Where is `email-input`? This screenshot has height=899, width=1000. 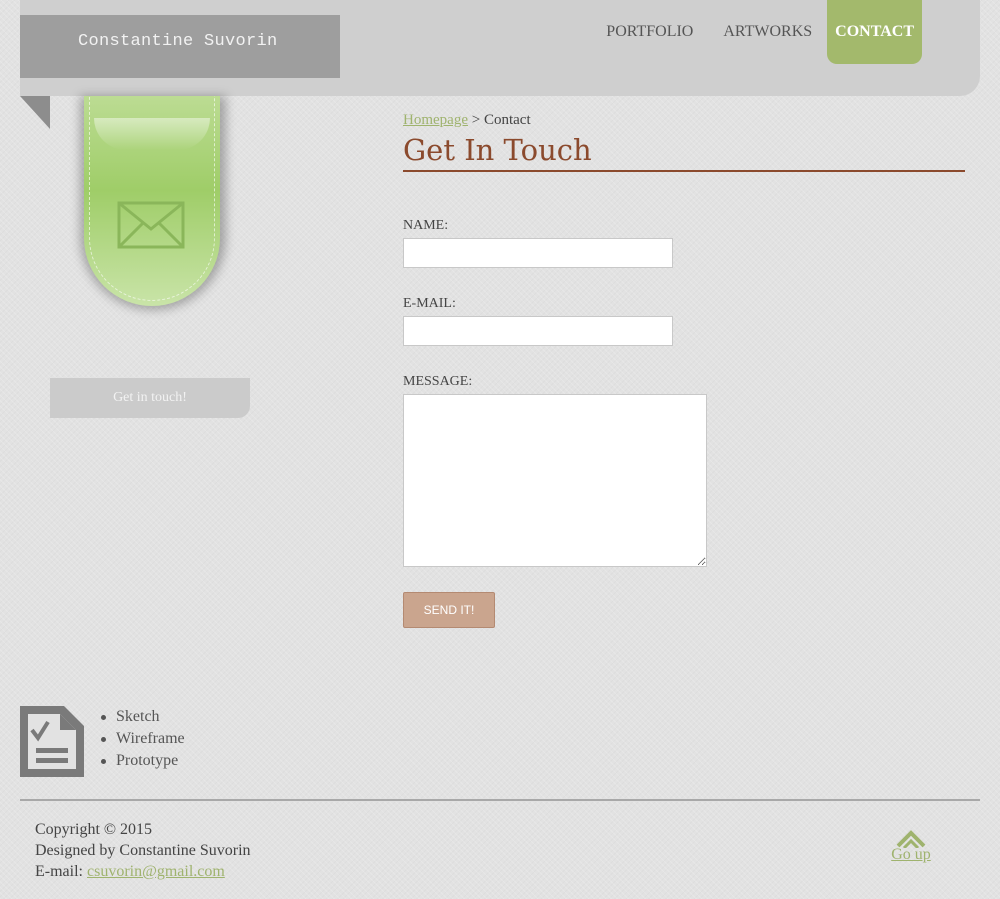 email-input is located at coordinates (538, 331).